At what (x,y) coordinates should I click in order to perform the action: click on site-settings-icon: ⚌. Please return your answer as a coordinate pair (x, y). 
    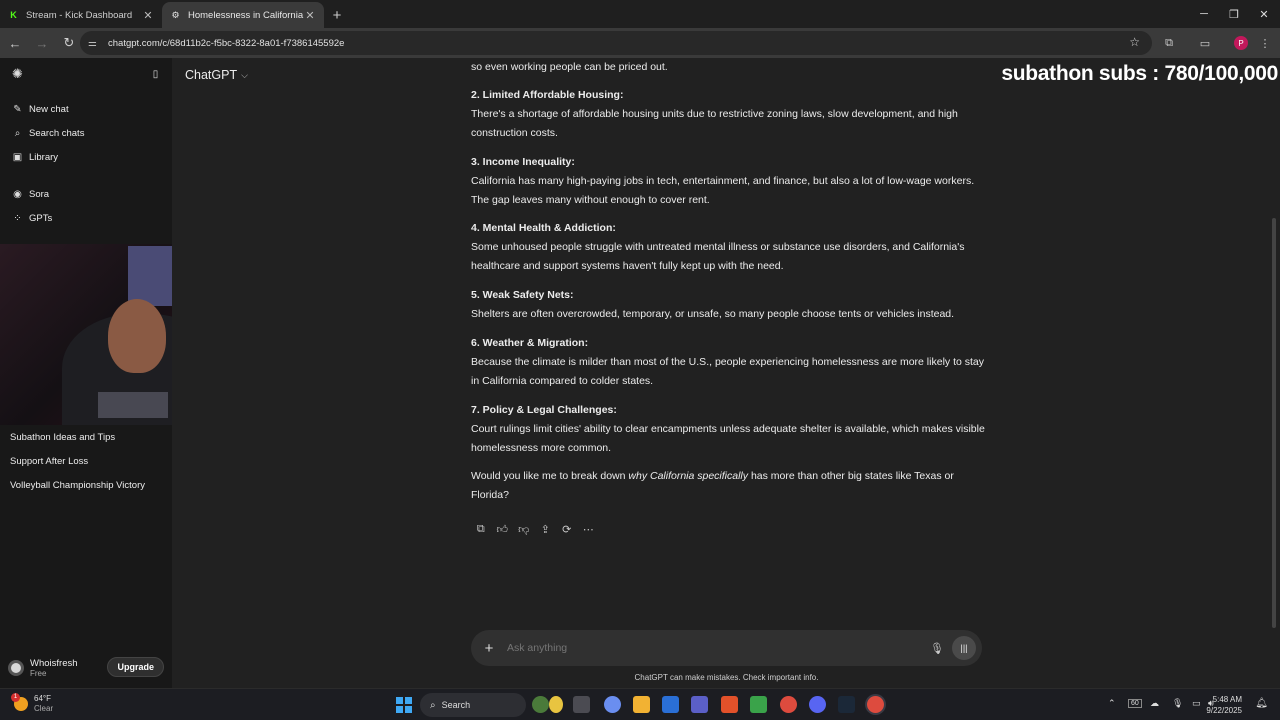
    Looking at the image, I should click on (96, 43).